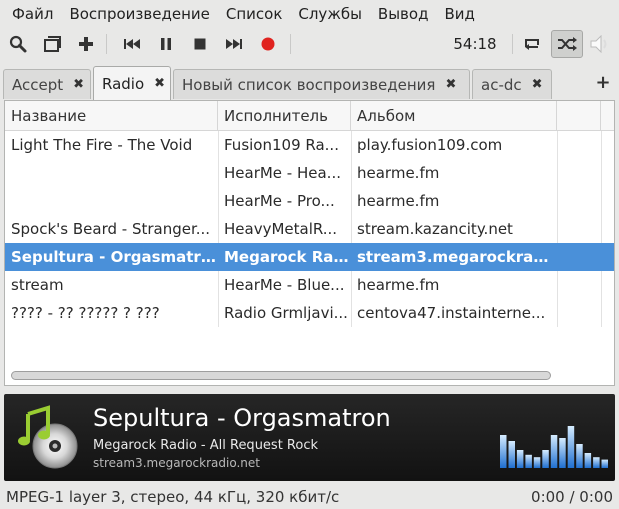 The width and height of the screenshot is (619, 509). Describe the element at coordinates (85, 313) in the screenshot. I see `cell-title: ???? - ?? ????? ? ???` at that location.